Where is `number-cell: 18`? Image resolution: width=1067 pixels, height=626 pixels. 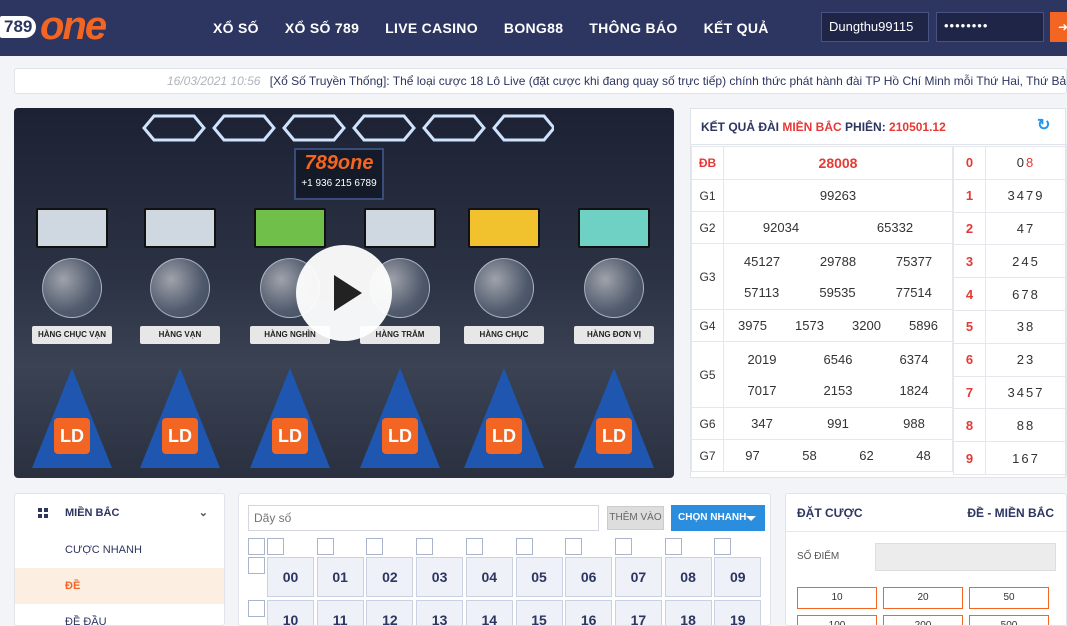 number-cell: 18 is located at coordinates (688, 612).